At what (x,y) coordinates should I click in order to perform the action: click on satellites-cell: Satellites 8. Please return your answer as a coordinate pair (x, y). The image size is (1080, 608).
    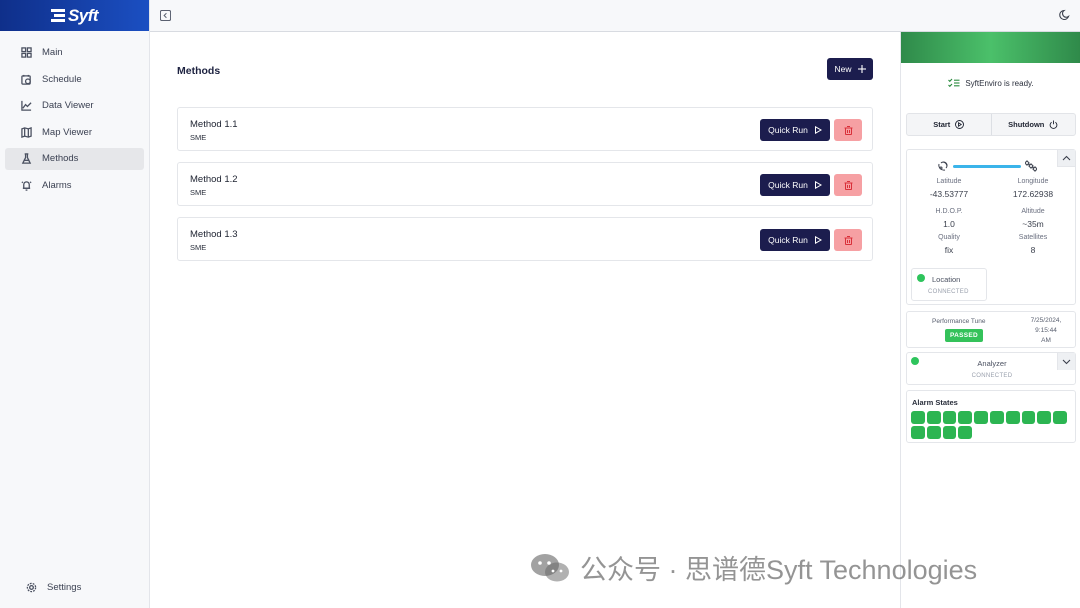
    Looking at the image, I should click on (1033, 244).